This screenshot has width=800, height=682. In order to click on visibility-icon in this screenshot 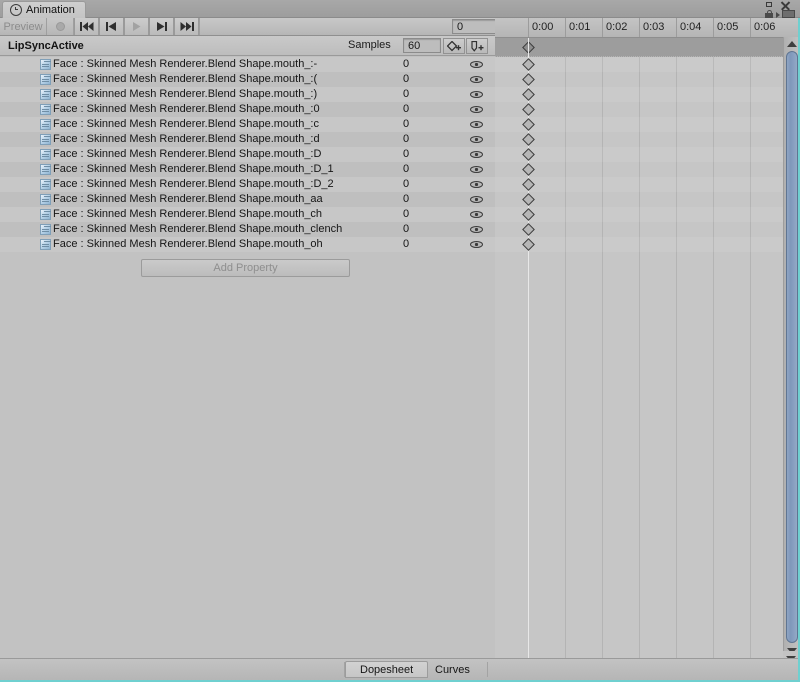, I will do `click(476, 154)`.